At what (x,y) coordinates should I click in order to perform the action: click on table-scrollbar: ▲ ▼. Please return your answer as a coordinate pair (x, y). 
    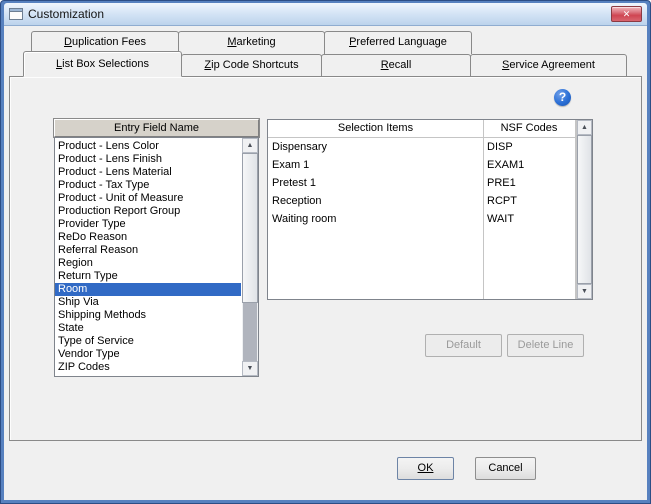
    Looking at the image, I should click on (584, 209).